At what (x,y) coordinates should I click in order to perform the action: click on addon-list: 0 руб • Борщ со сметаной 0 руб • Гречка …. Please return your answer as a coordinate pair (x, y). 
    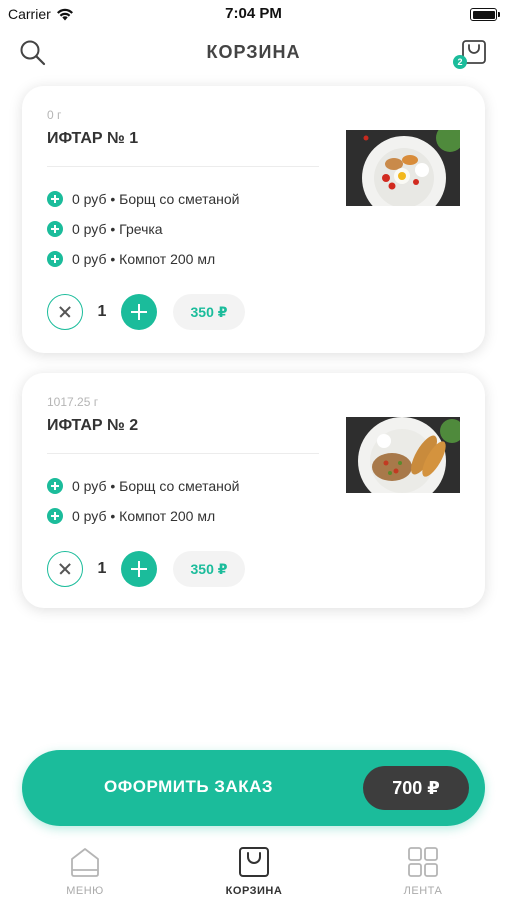
    Looking at the image, I should click on (143, 229).